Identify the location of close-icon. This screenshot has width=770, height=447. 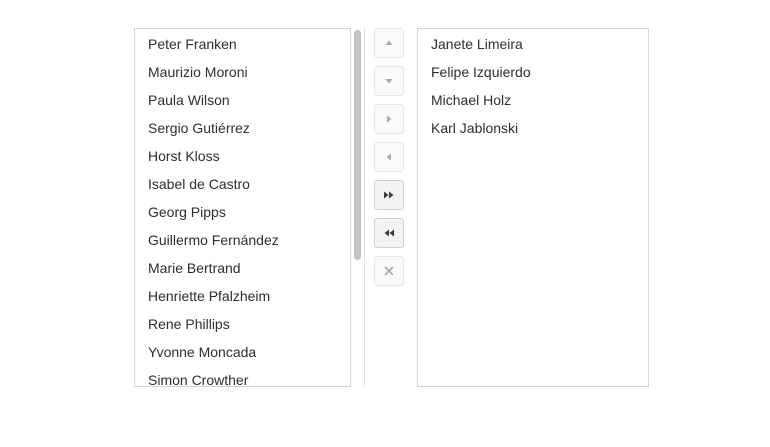
(389, 271).